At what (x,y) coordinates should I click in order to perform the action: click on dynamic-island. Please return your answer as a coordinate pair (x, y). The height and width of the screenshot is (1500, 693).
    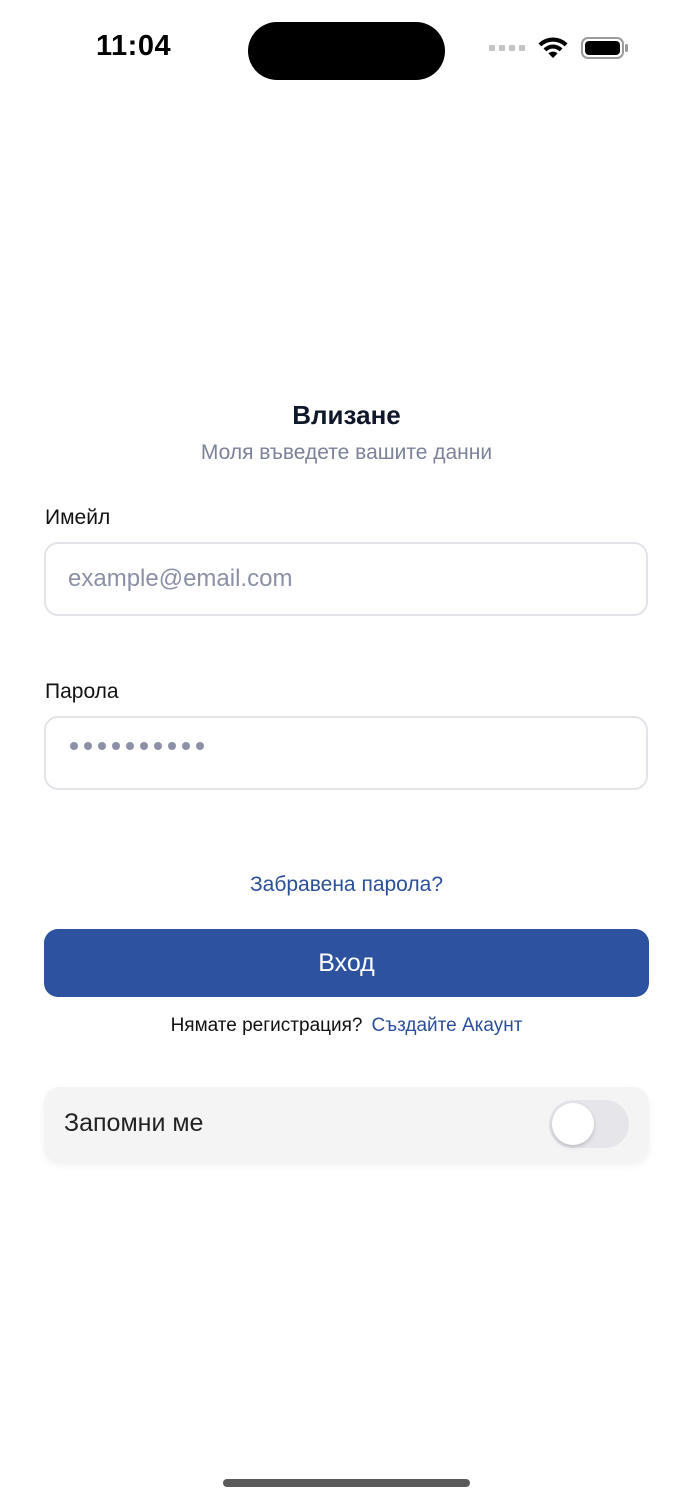
    Looking at the image, I should click on (346, 51).